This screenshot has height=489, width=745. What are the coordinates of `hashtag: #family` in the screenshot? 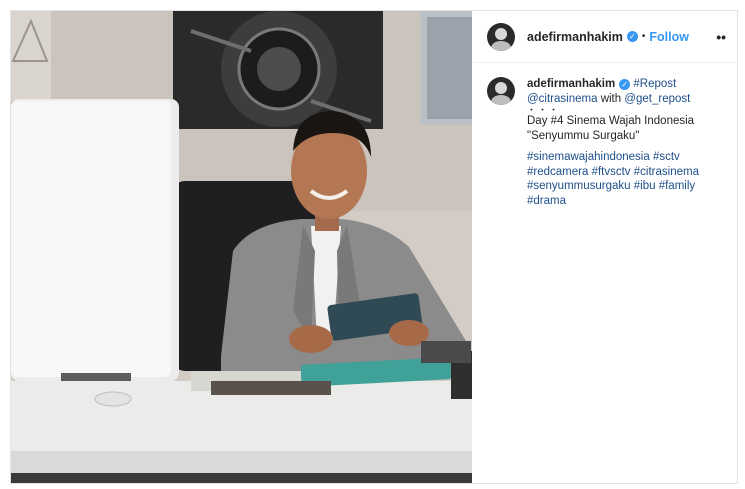 It's located at (677, 186).